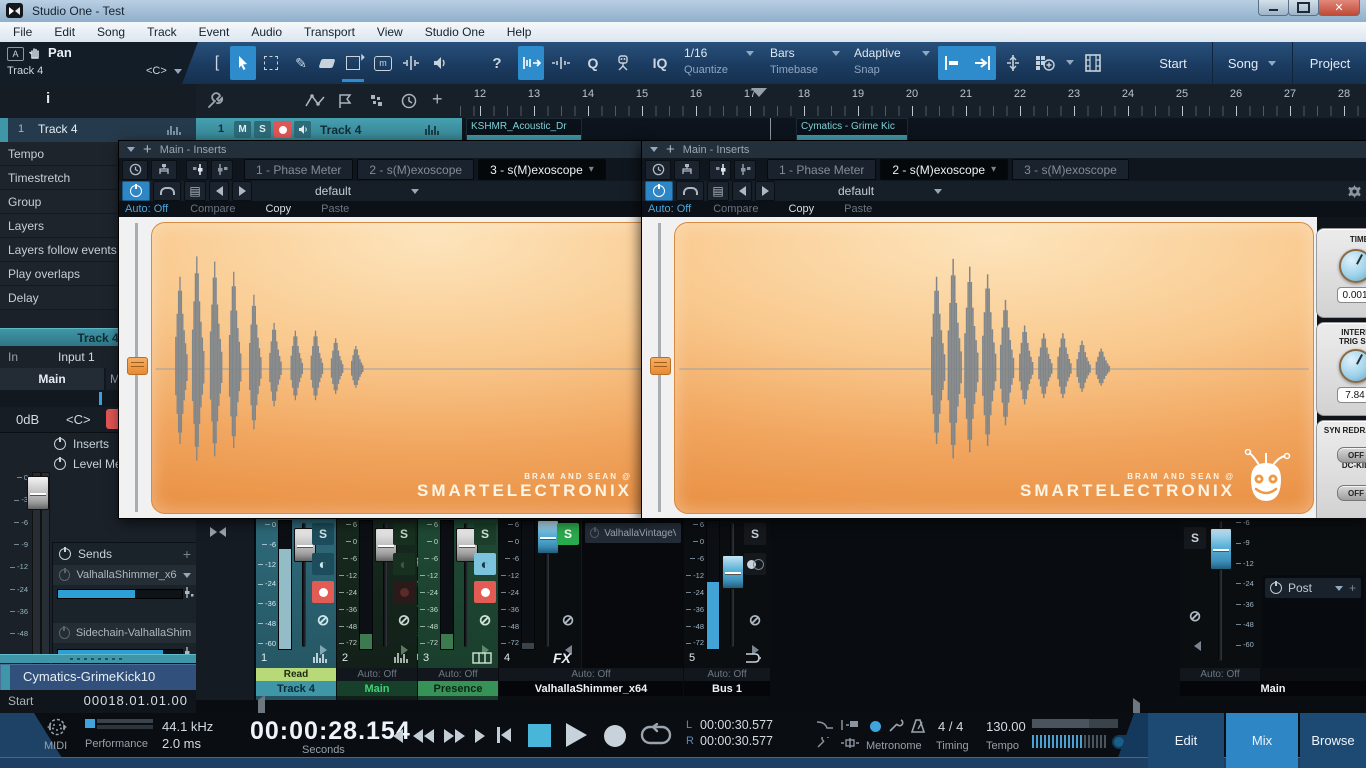  What do you see at coordinates (195, 191) in the screenshot?
I see `preset-file-icon: ▤` at bounding box center [195, 191].